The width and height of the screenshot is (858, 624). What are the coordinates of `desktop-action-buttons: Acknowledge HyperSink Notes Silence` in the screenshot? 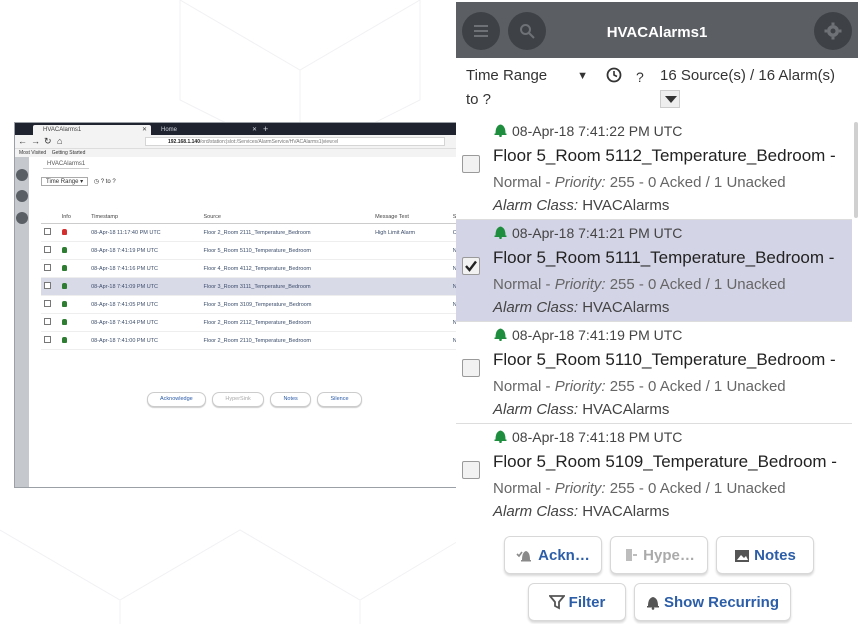 It's located at (257, 399).